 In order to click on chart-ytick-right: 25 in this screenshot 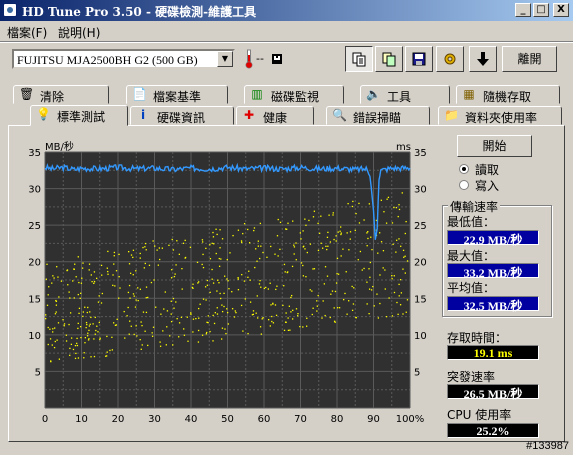, I will do `click(420, 226)`.